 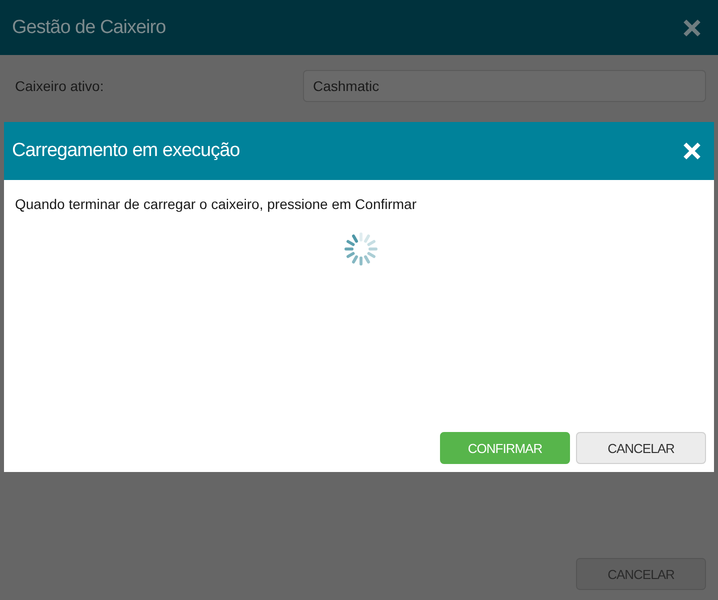 I want to click on select-field: Cashmatic, so click(x=504, y=86).